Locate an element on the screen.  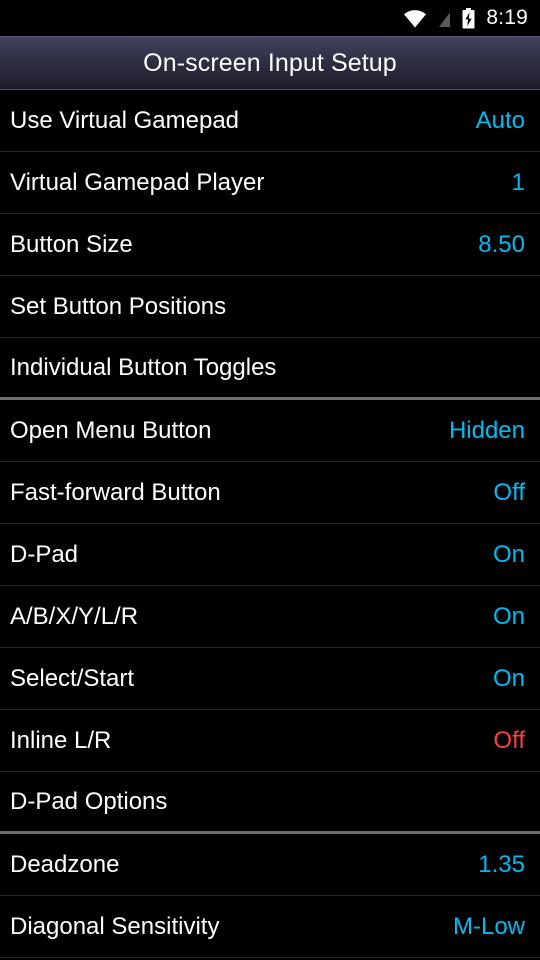
settings-row: Individual Button Toggles is located at coordinates (270, 369).